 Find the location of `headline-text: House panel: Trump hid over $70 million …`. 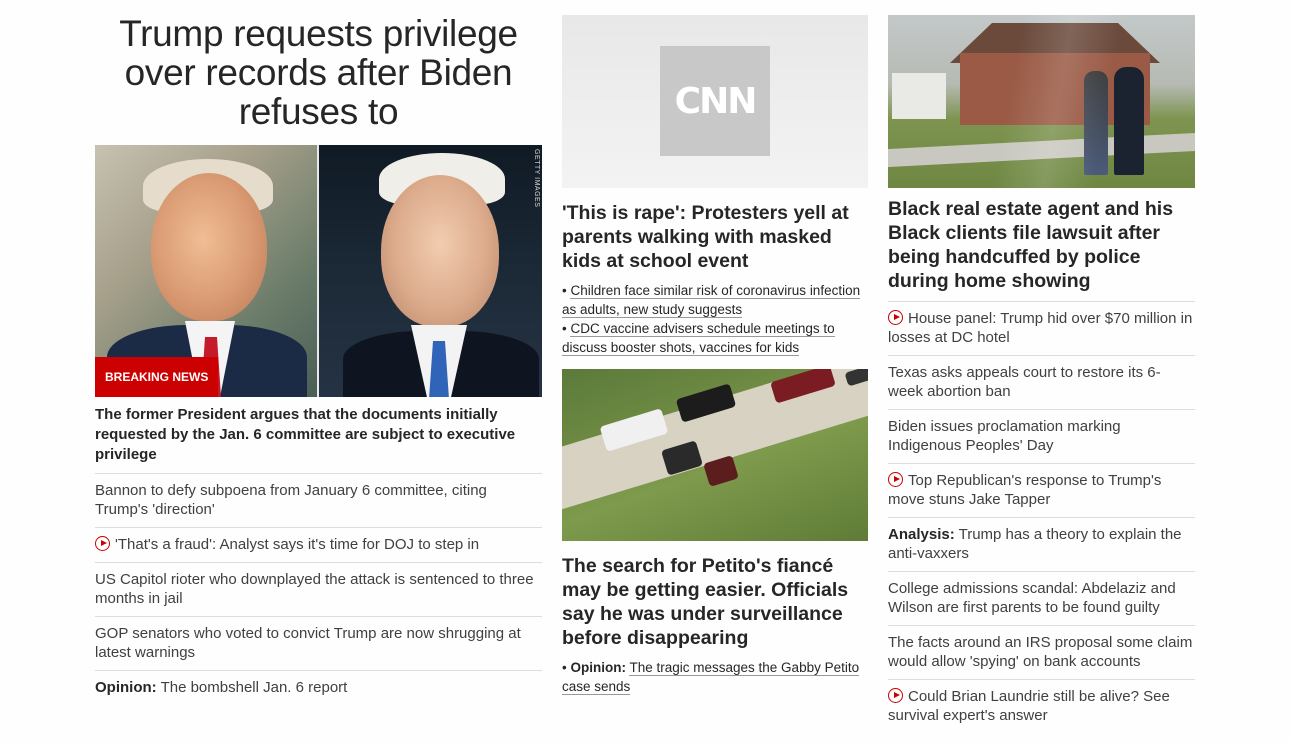

headline-text: House panel: Trump hid over $70 million … is located at coordinates (1040, 328).